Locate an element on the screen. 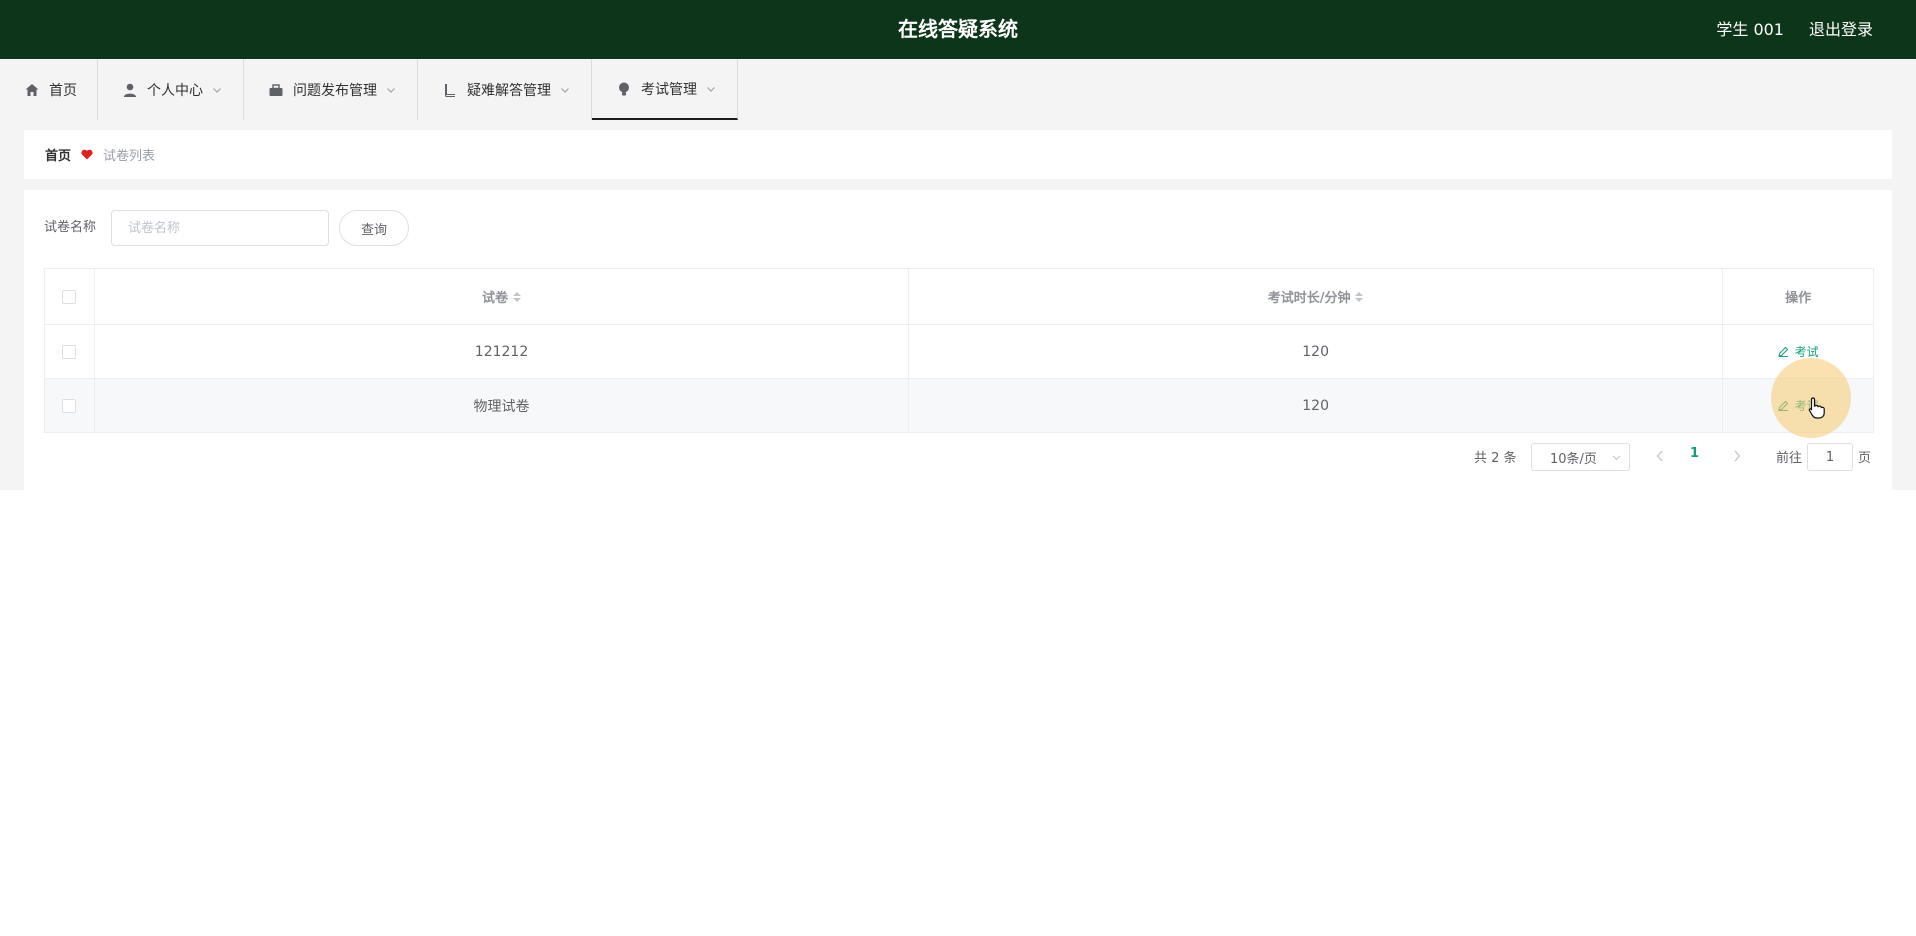 The image size is (1916, 936). briefcase-icon is located at coordinates (276, 90).